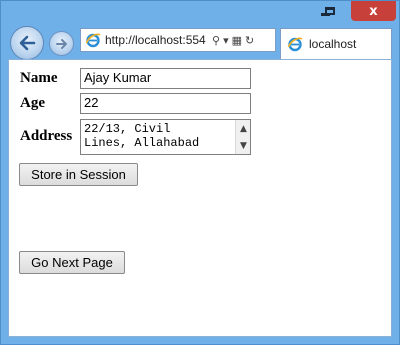  I want to click on address-bar: http://localhost:554 ⚲ ▾ ▦ ↻, so click(178, 40).